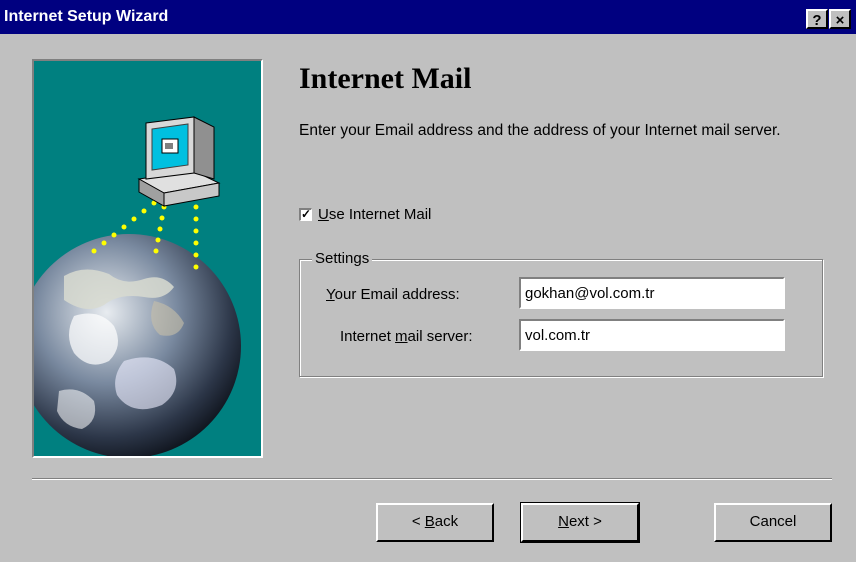  I want to click on next-arrow-icon: >, so click(595, 521).